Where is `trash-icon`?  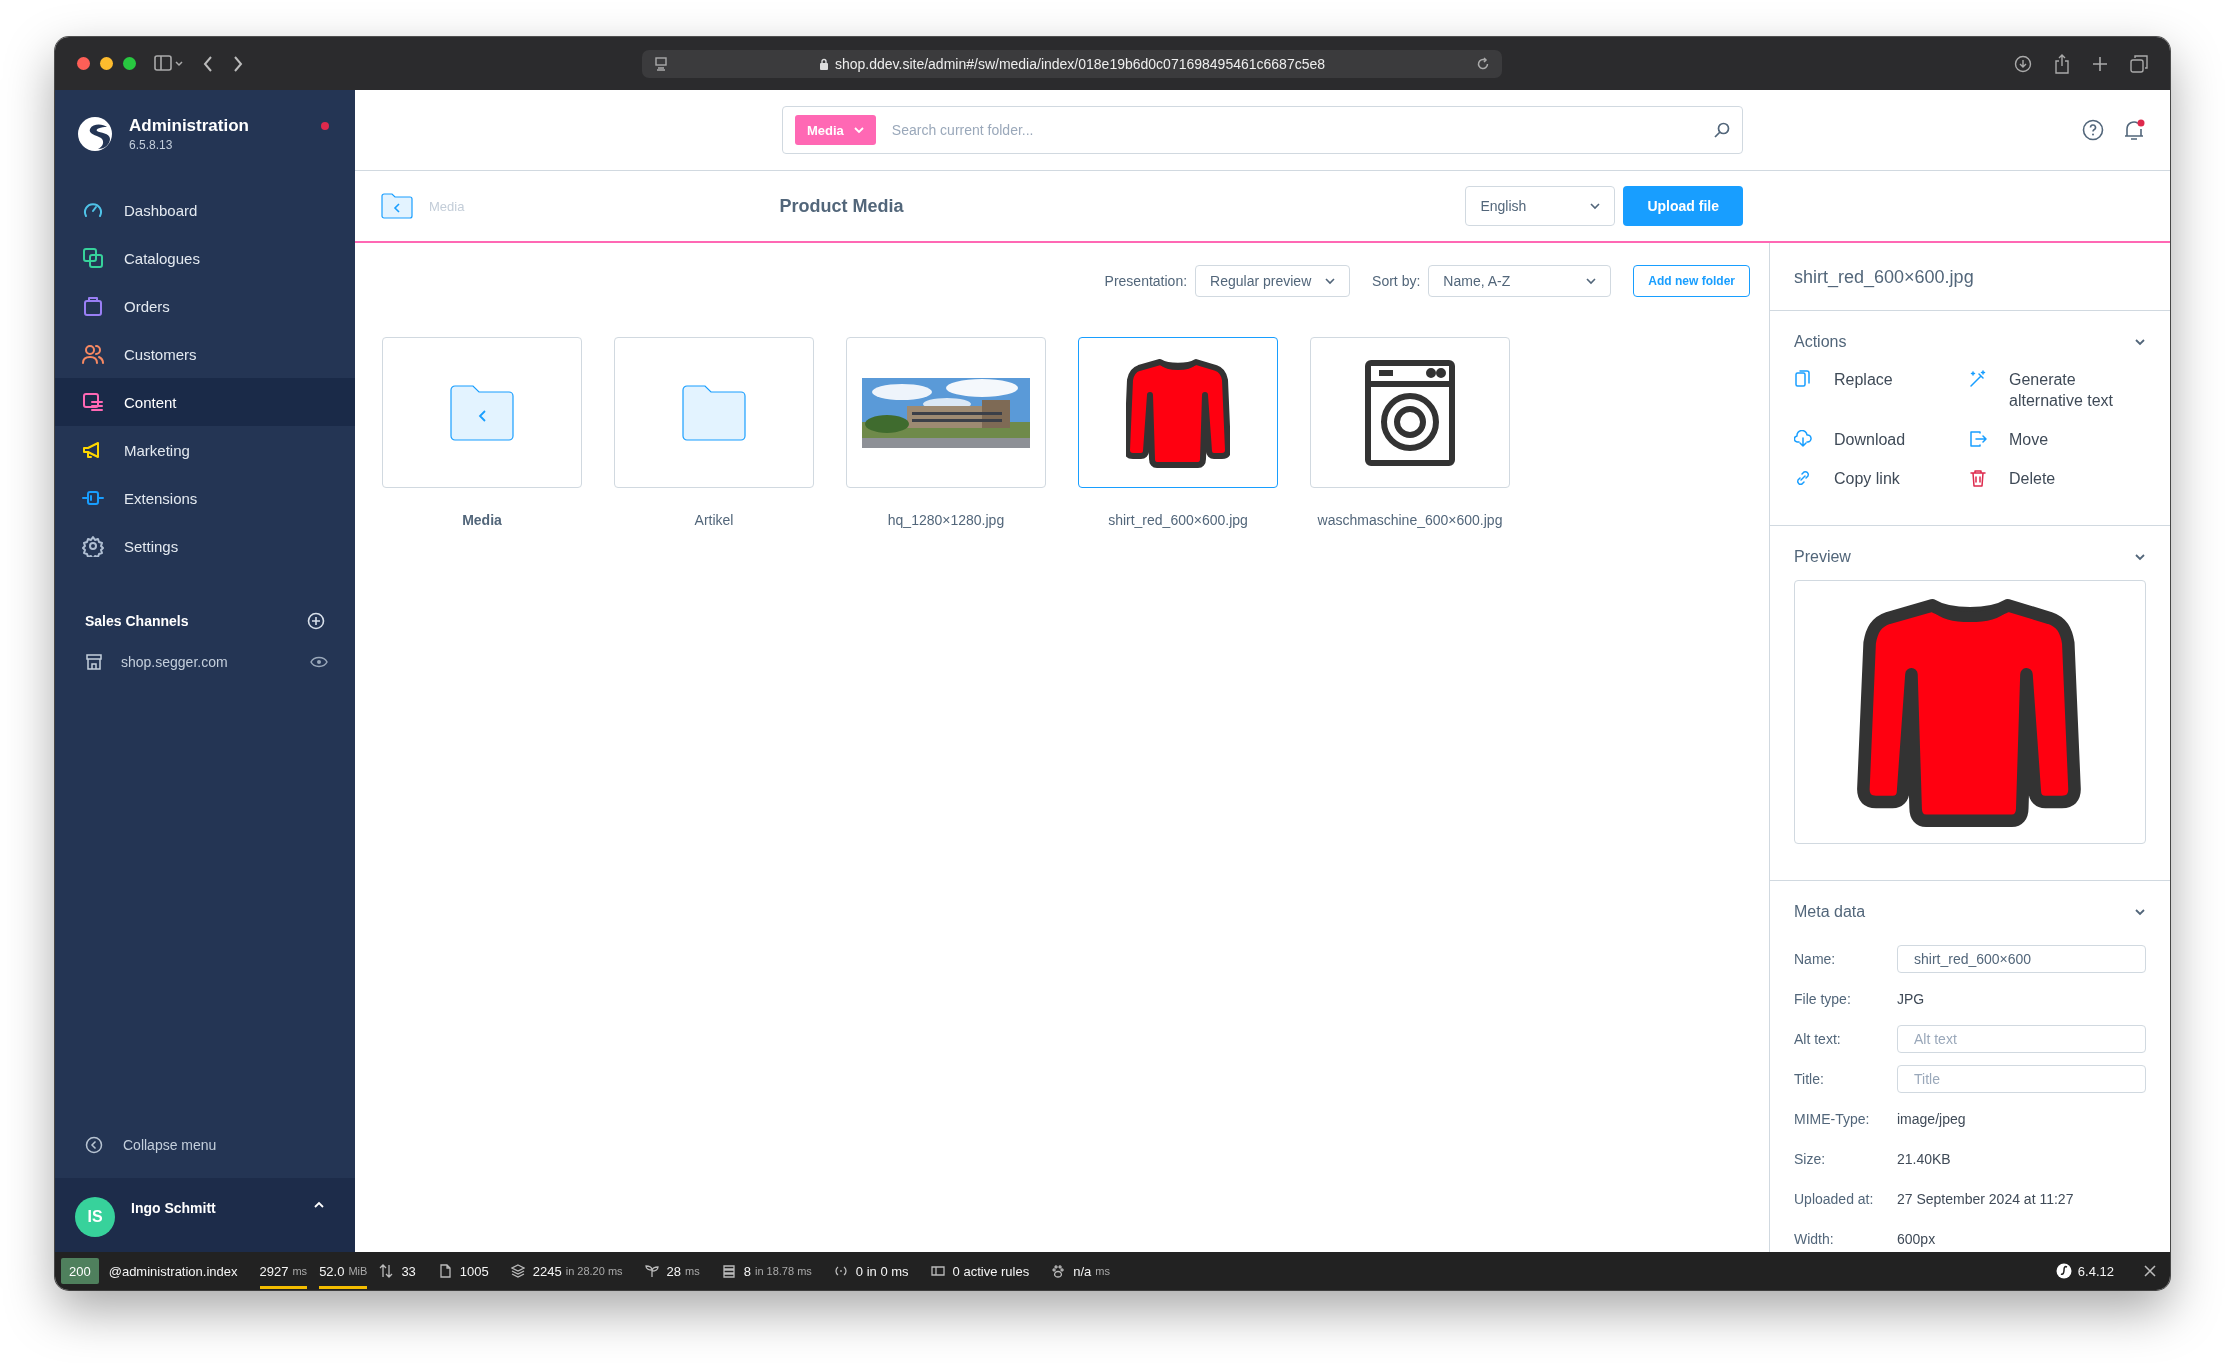
trash-icon is located at coordinates (1978, 478).